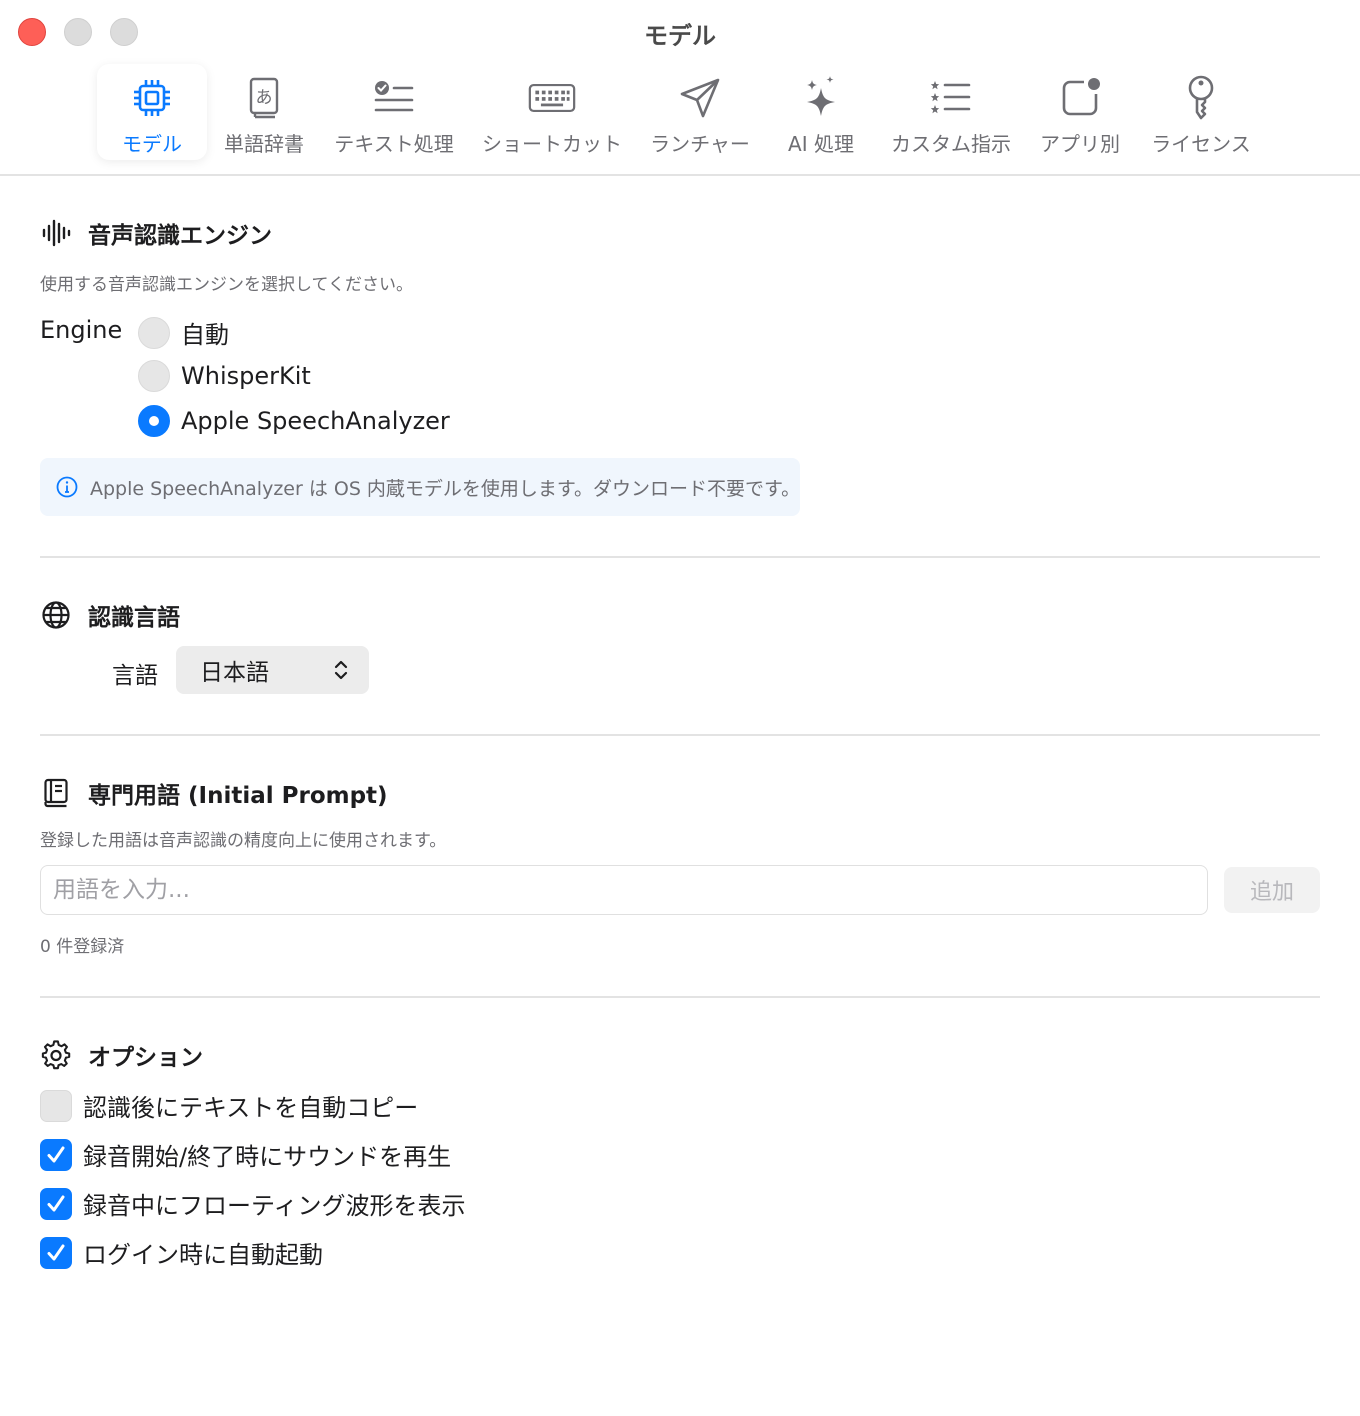 The width and height of the screenshot is (1360, 1416). I want to click on tab-dictionary: あ 単語辞書, so click(264, 112).